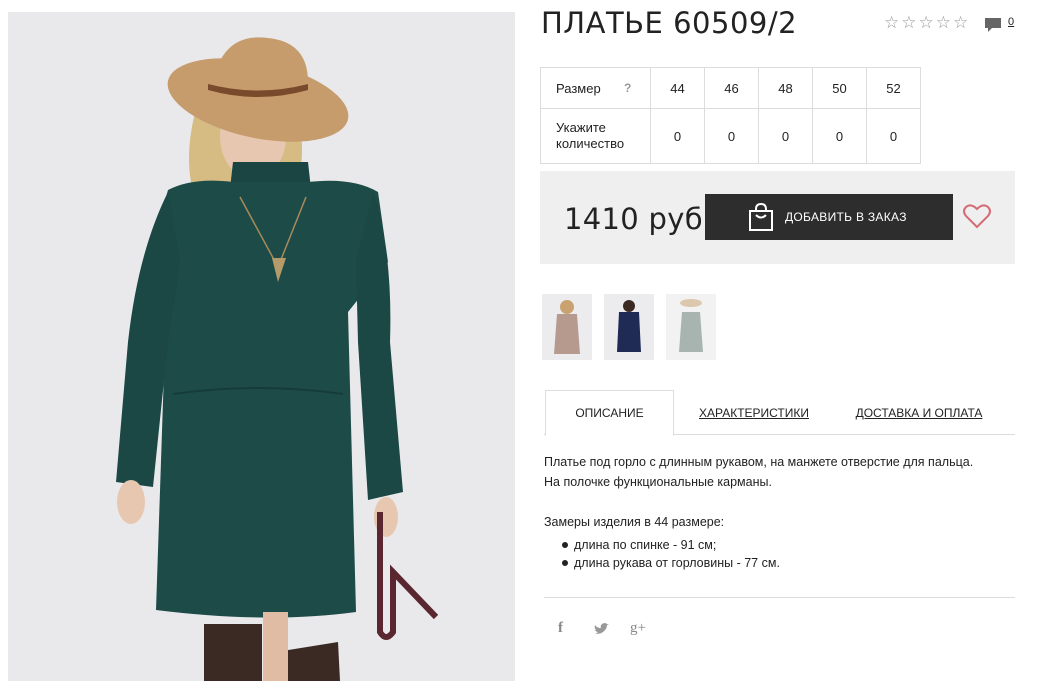  Describe the element at coordinates (977, 216) in the screenshot. I see `heart-icon` at that location.